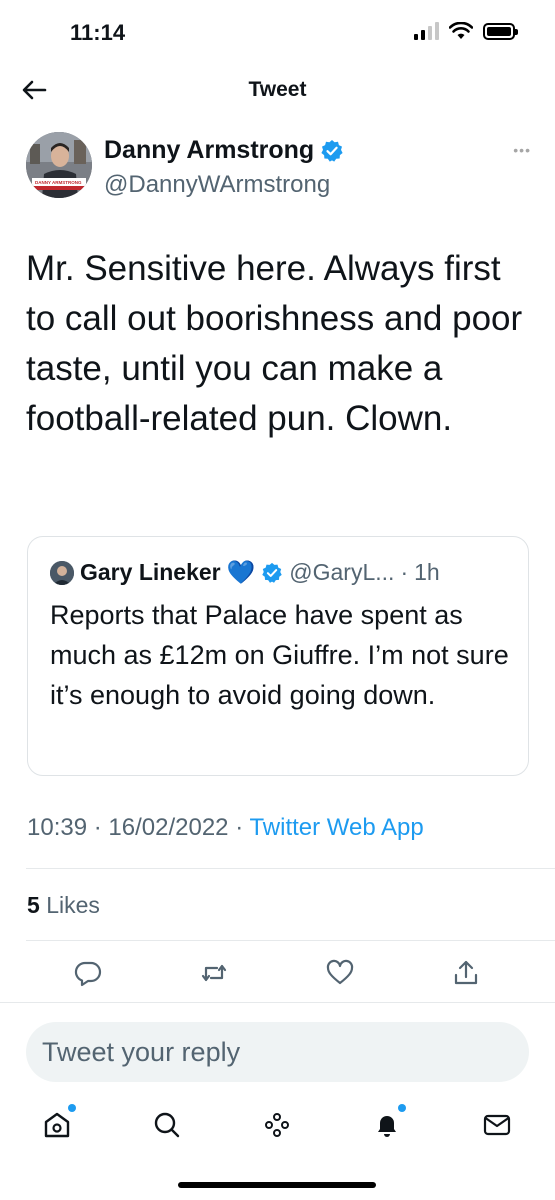 This screenshot has height=1200, width=555. What do you see at coordinates (58, 182) in the screenshot?
I see `avatar-caption: DANNY ARMSTRONG` at bounding box center [58, 182].